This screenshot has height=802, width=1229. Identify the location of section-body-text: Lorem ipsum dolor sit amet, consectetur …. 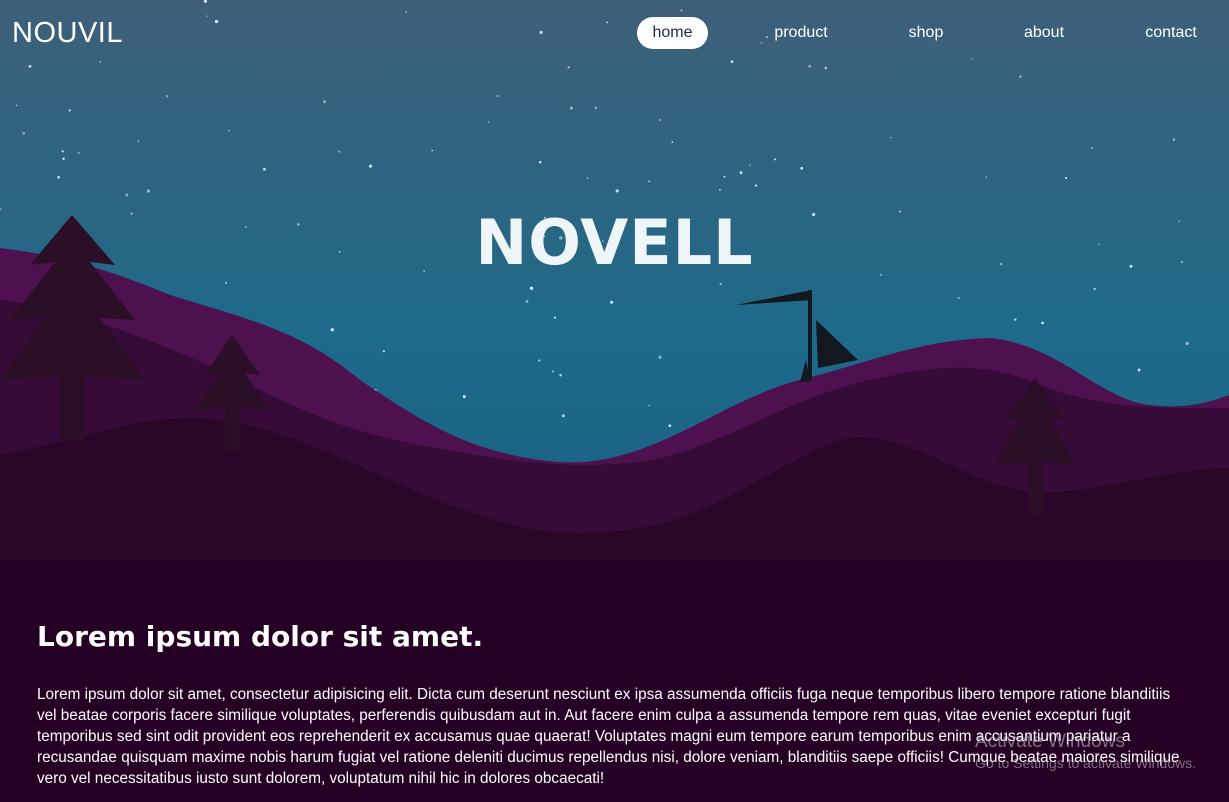
(608, 736).